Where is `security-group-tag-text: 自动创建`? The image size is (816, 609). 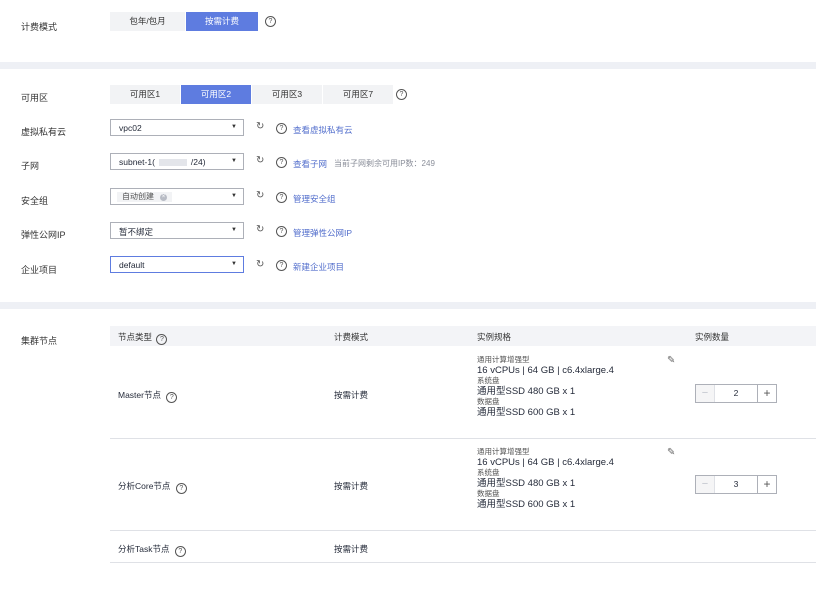
security-group-tag-text: 自动创建 is located at coordinates (138, 196).